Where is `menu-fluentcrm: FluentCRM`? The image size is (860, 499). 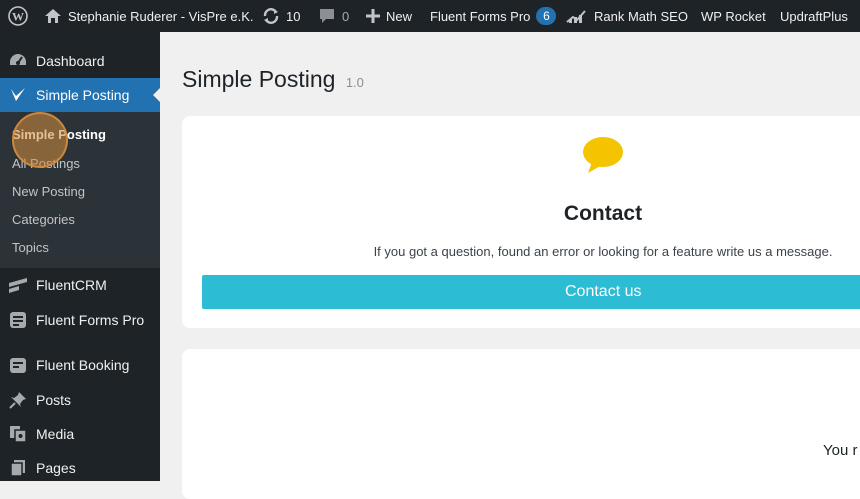
menu-fluentcrm: FluentCRM is located at coordinates (80, 285).